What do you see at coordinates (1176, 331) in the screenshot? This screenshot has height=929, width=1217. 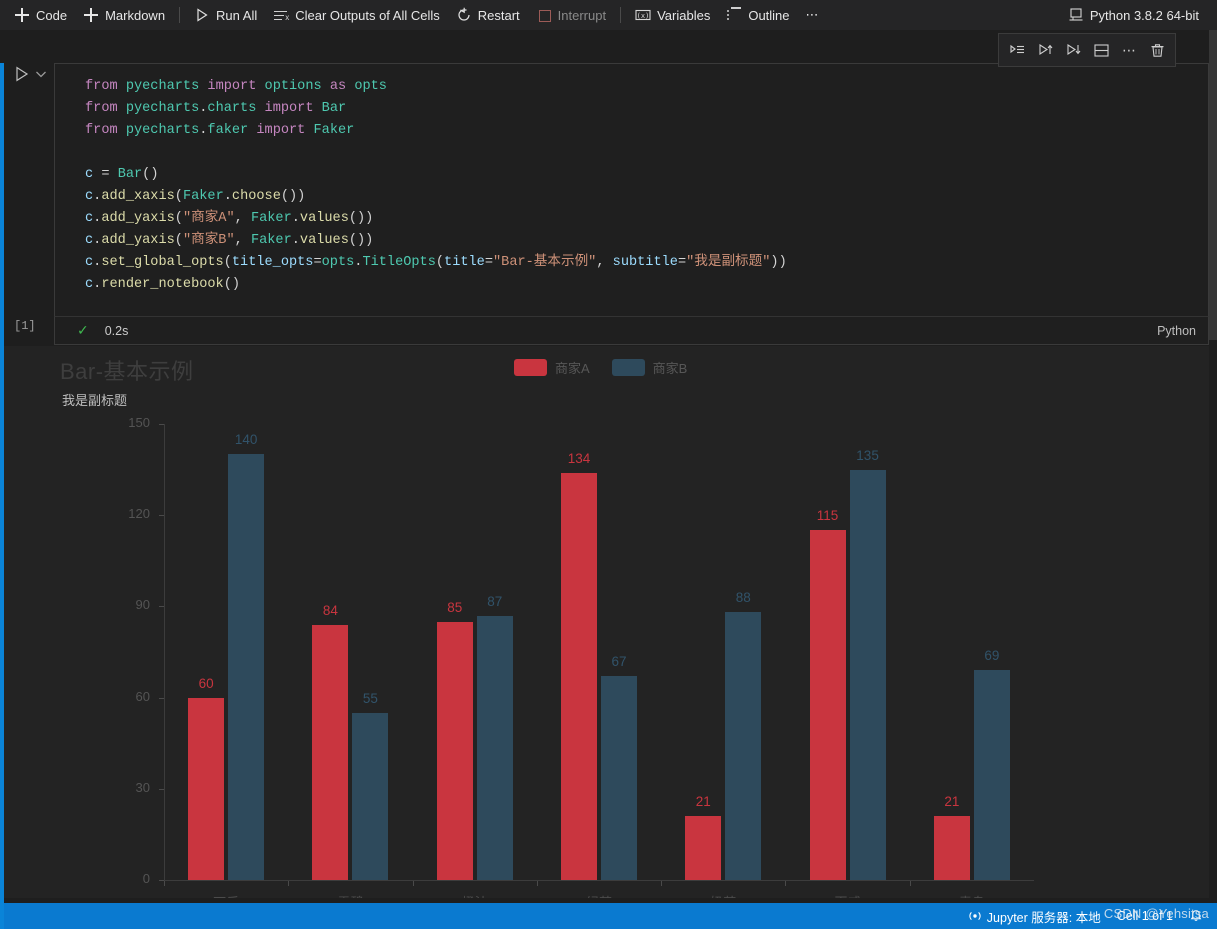 I see `cell-language-label: Python` at bounding box center [1176, 331].